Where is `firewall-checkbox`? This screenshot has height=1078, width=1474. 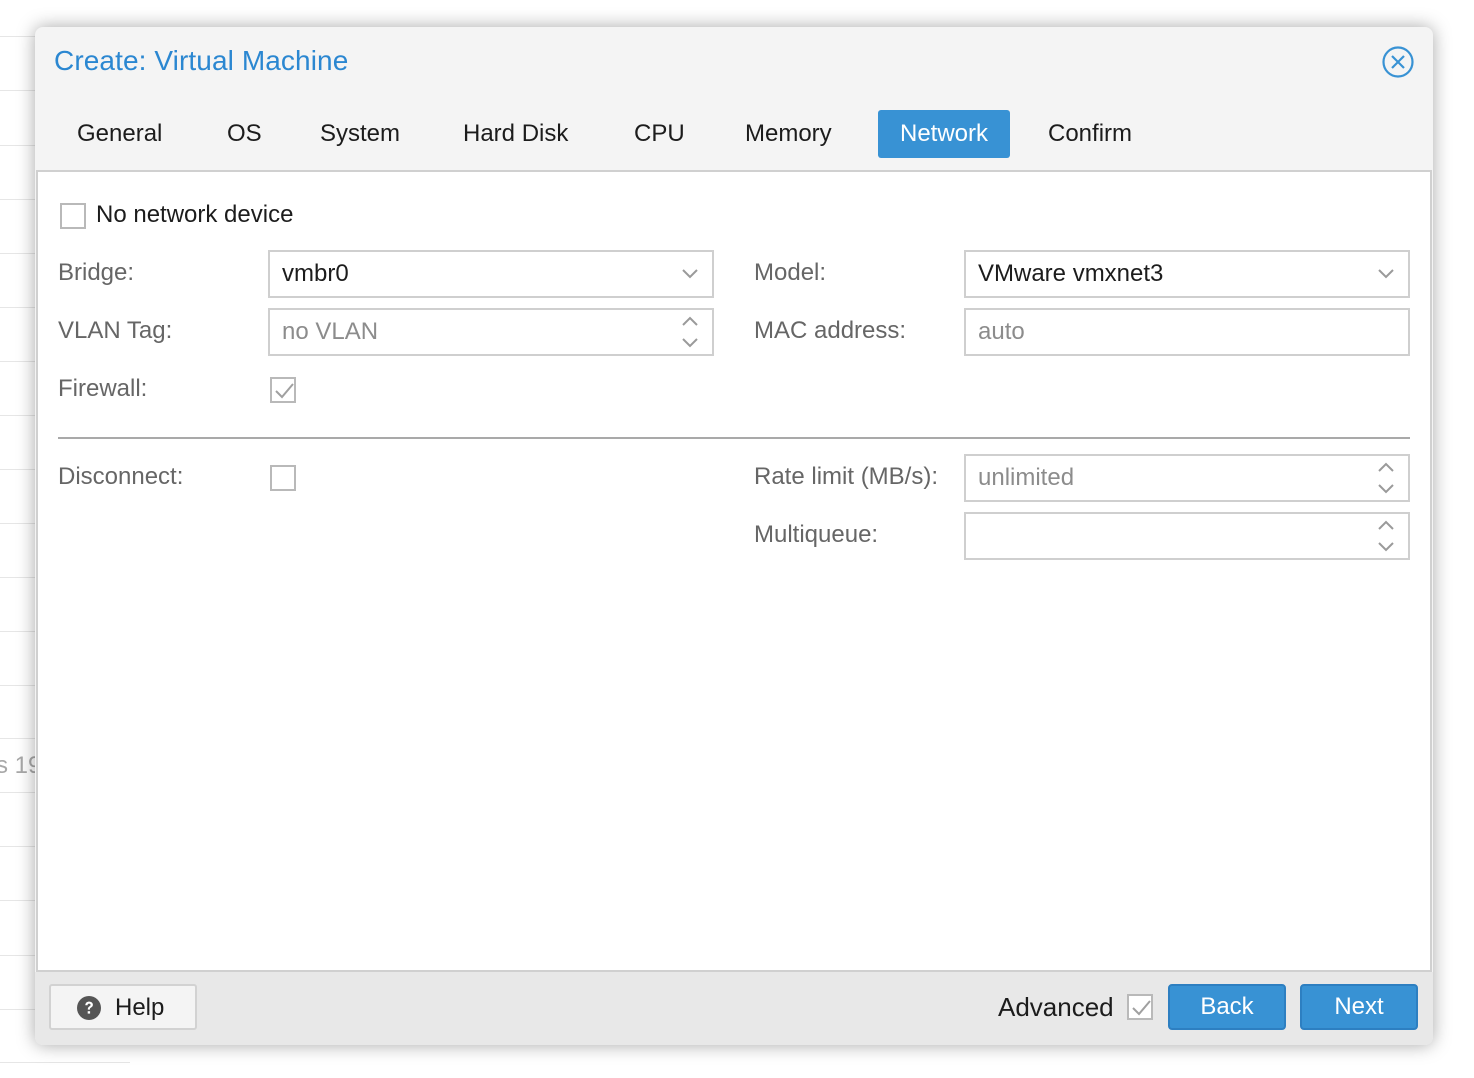 firewall-checkbox is located at coordinates (283, 390).